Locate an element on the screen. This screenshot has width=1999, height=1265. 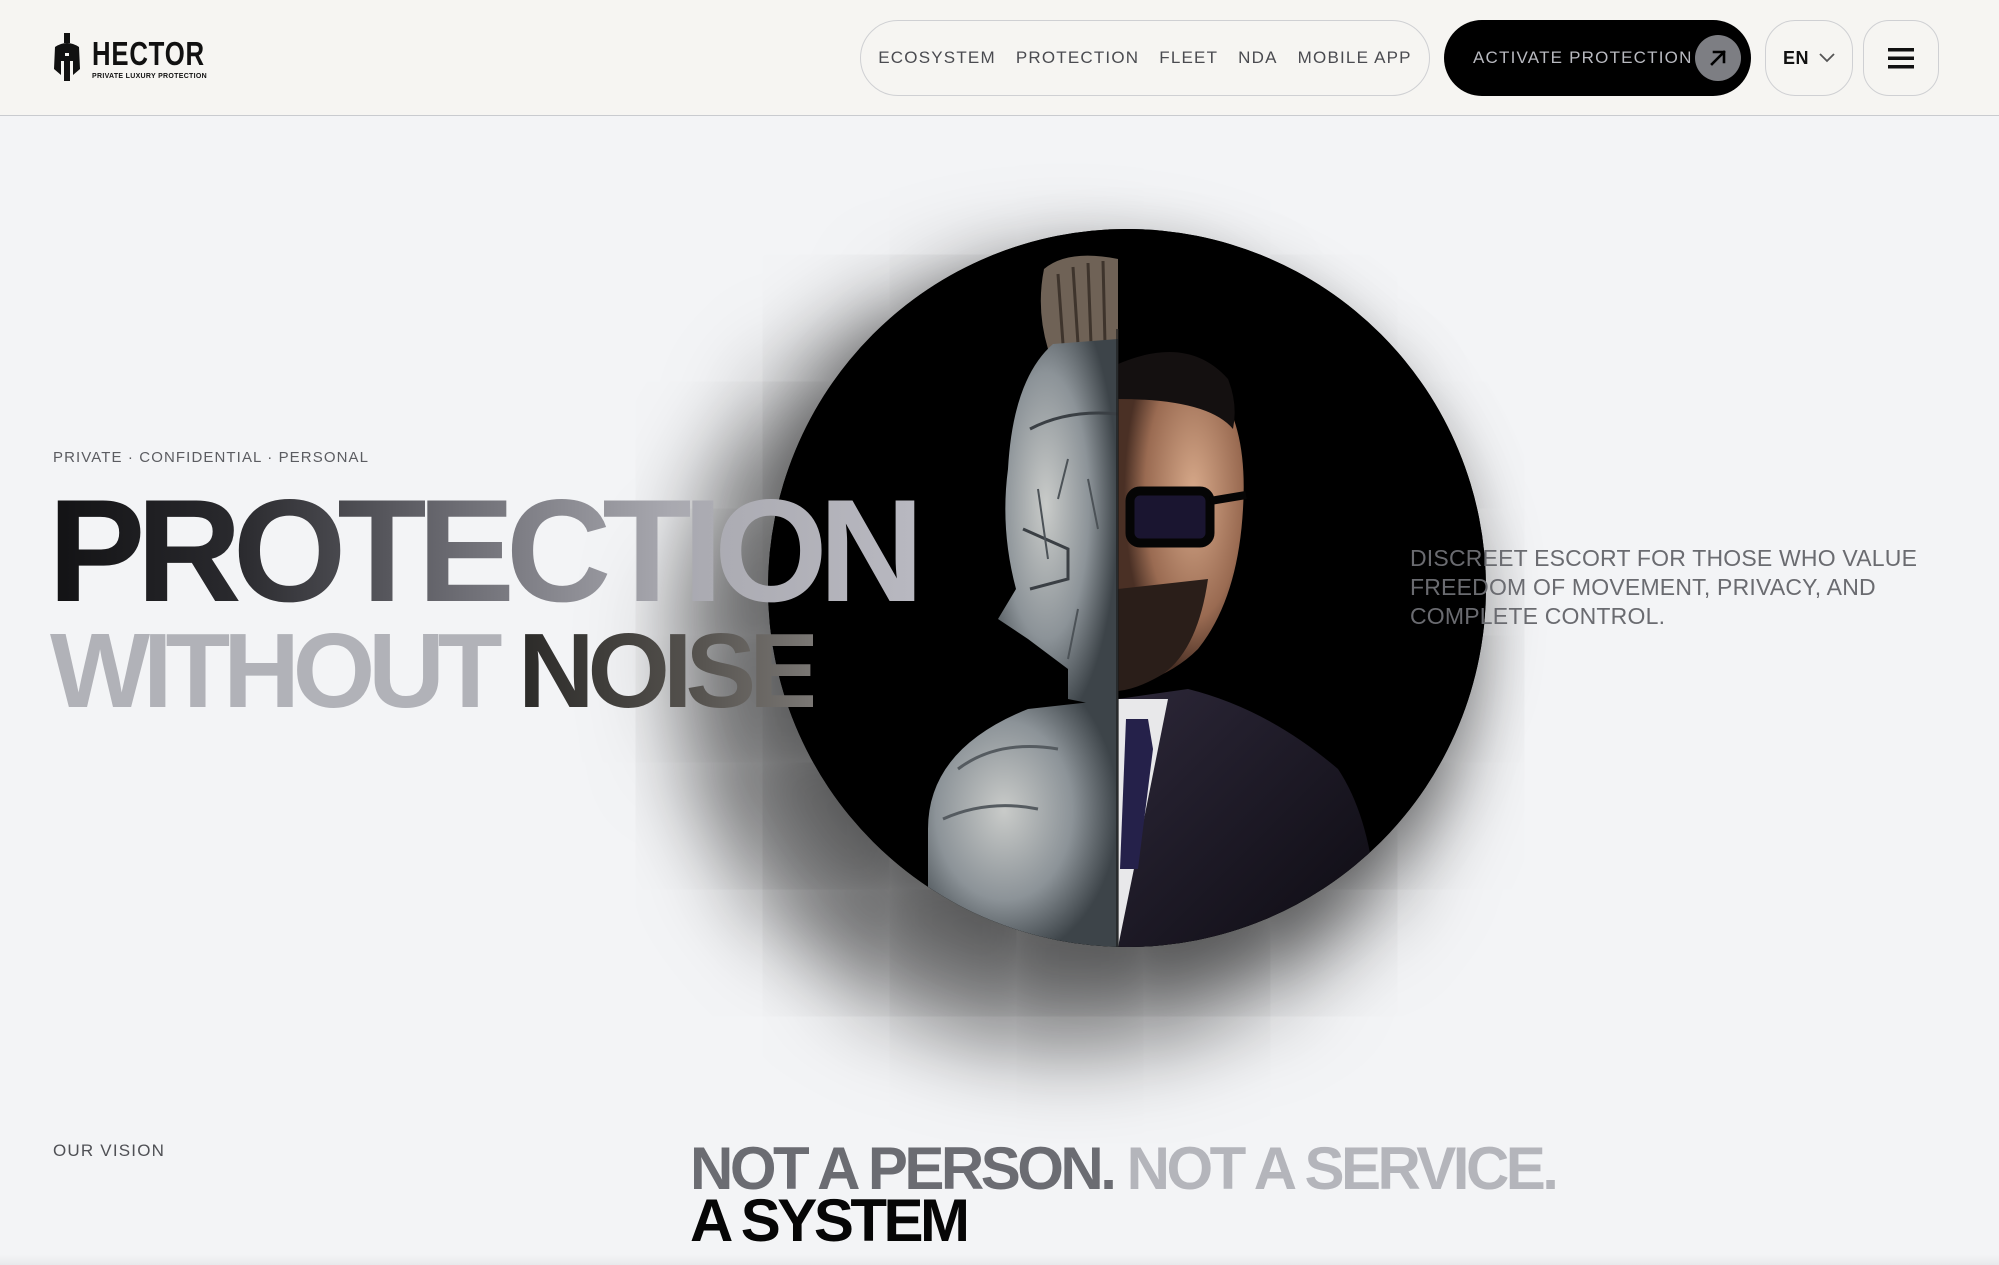
nav-item-nda: NDA is located at coordinates (1258, 58).